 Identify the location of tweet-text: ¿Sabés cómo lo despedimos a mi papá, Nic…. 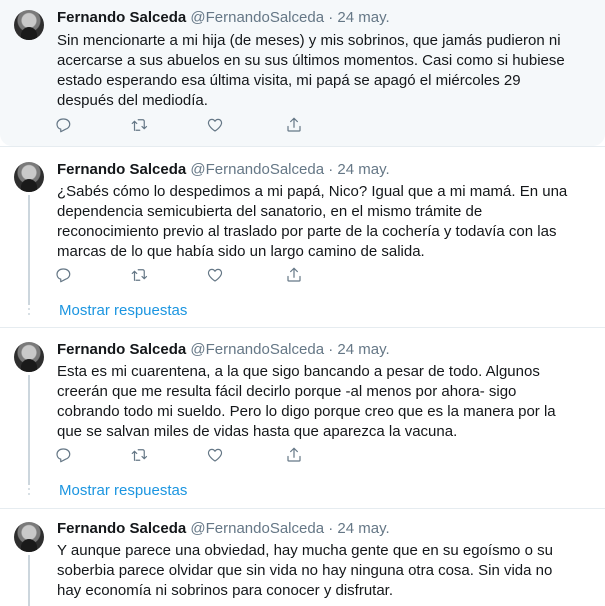
(327, 222).